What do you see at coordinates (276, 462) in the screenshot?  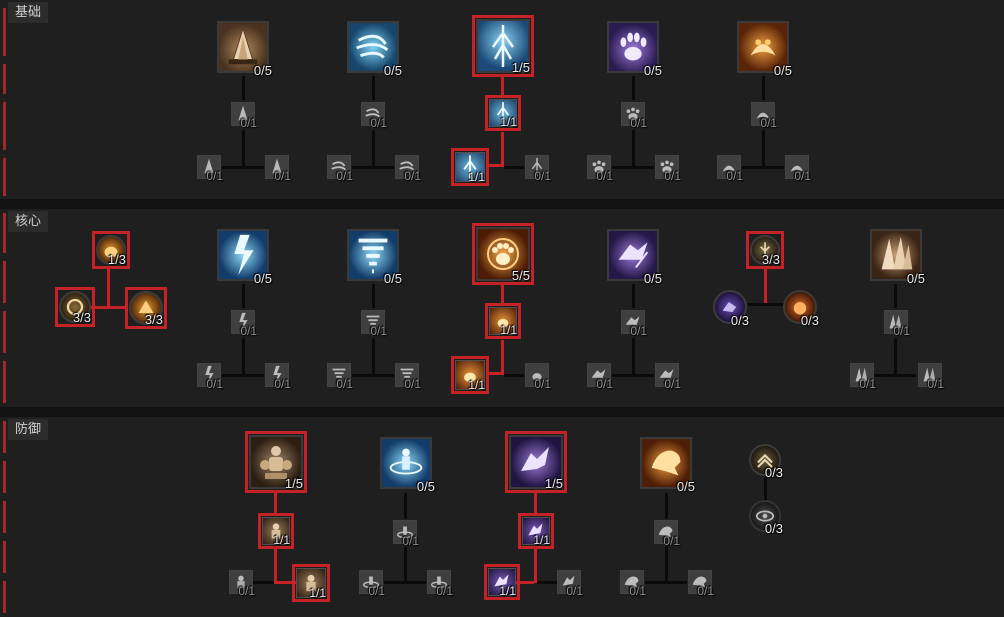 I see `skill-node-earthen-bulwark: 1/5` at bounding box center [276, 462].